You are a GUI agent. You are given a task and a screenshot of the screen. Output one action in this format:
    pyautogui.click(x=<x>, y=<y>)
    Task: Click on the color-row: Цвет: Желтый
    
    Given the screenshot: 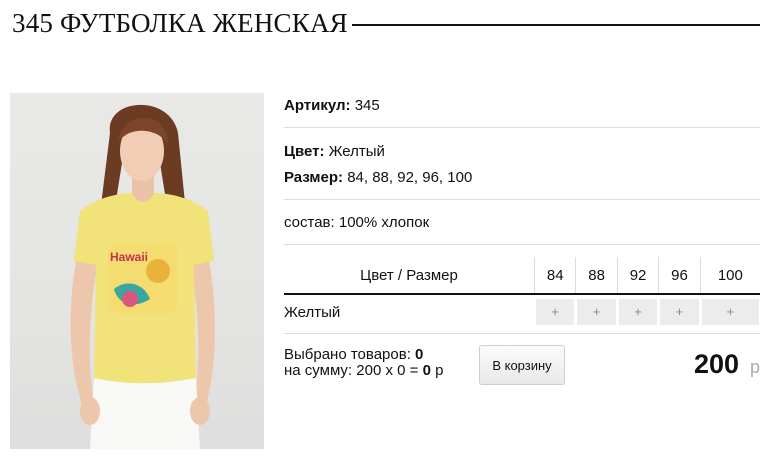 What is the action you would take?
    pyautogui.click(x=522, y=151)
    